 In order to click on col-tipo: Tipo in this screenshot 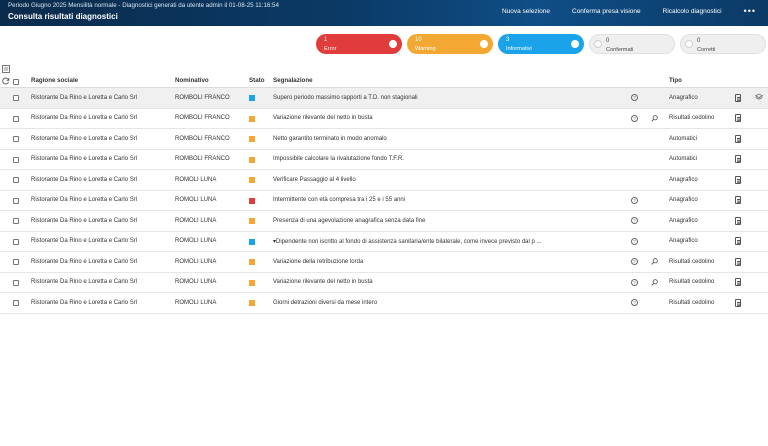, I will do `click(675, 80)`.